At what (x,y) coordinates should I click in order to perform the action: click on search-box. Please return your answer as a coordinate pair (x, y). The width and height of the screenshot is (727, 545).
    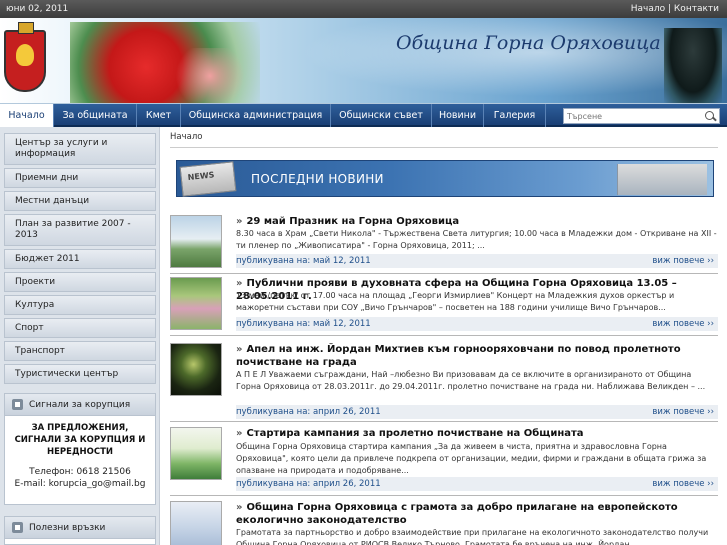
    Looking at the image, I should click on (641, 116).